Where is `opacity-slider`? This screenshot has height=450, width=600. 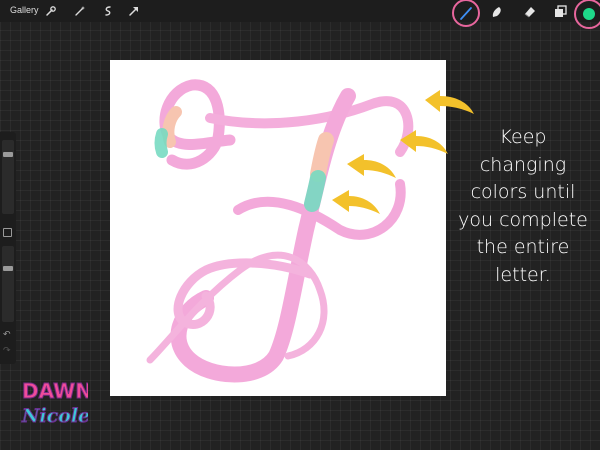
opacity-slider is located at coordinates (8, 284).